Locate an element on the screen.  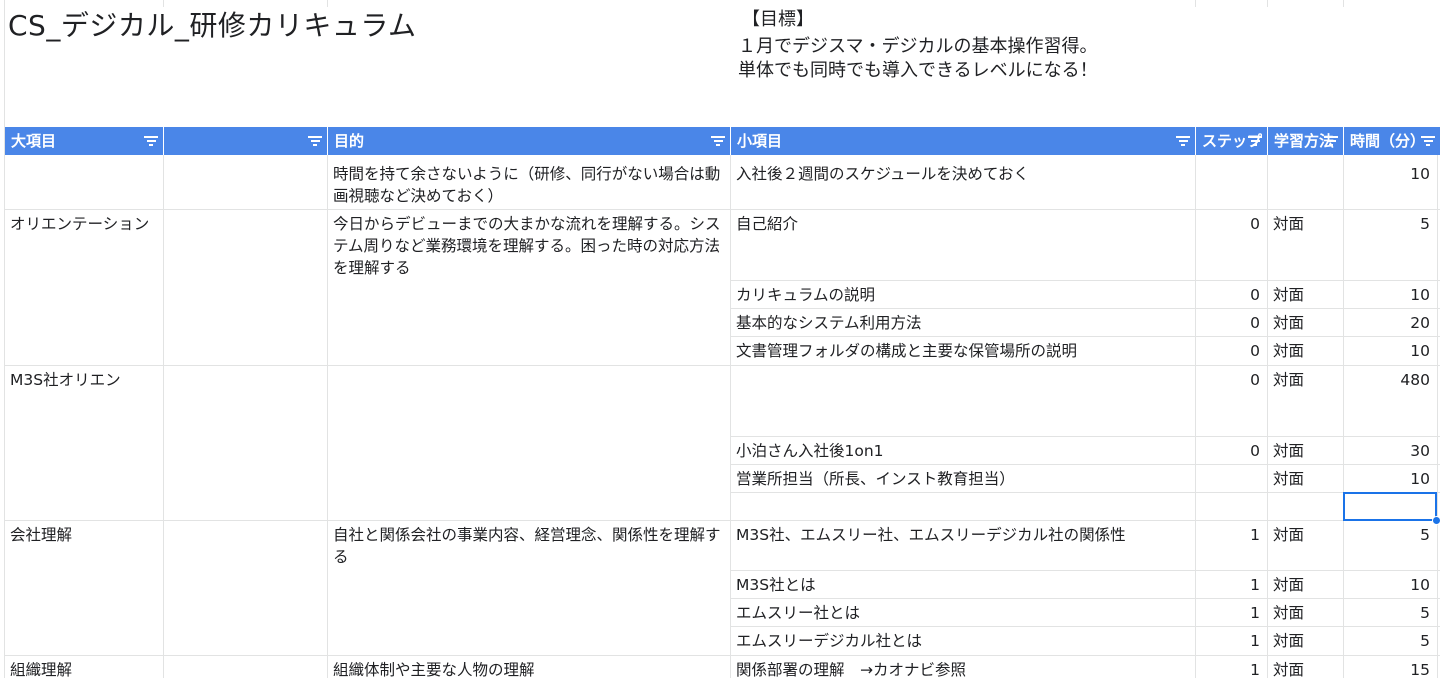
category-cell: 組織理解 is located at coordinates (84, 667).